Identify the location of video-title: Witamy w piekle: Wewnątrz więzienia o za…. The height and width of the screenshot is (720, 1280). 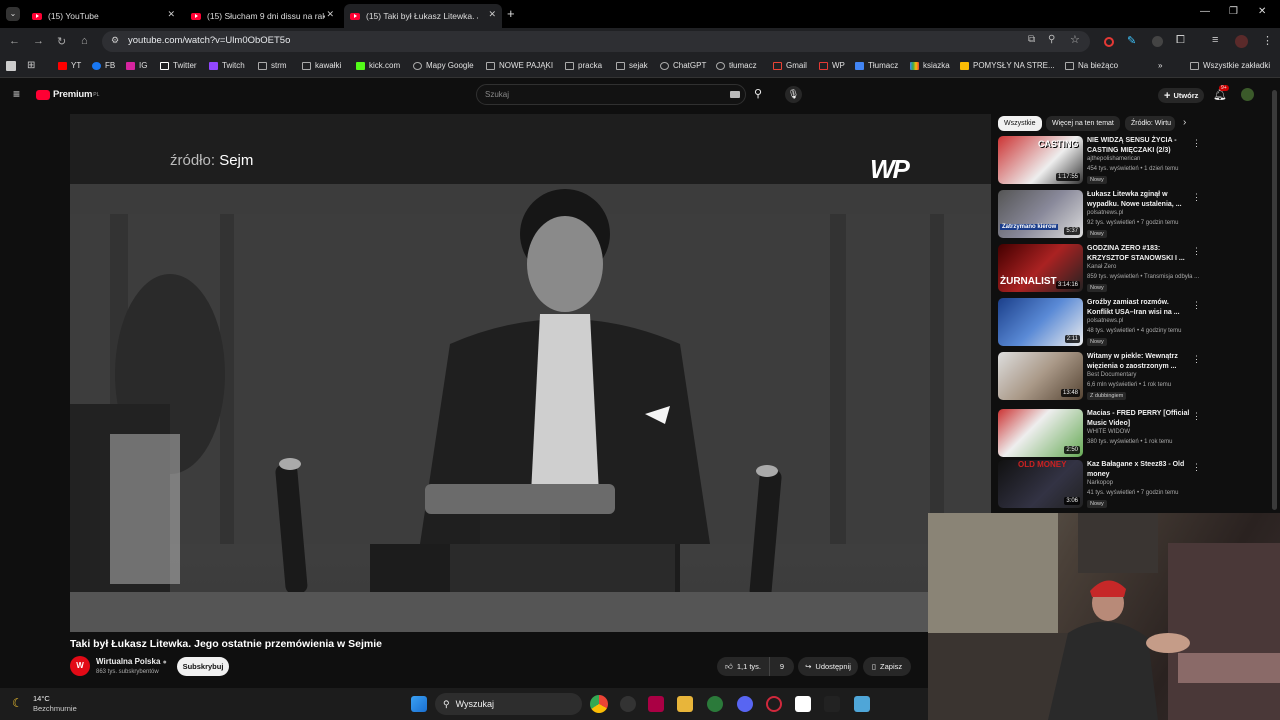
(1139, 361).